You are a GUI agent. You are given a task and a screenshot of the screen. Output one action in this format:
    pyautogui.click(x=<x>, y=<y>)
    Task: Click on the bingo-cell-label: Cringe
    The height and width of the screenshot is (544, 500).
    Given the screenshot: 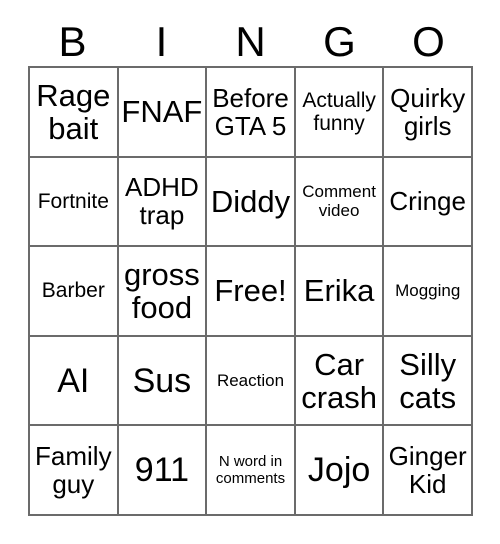 What is the action you would take?
    pyautogui.click(x=427, y=201)
    